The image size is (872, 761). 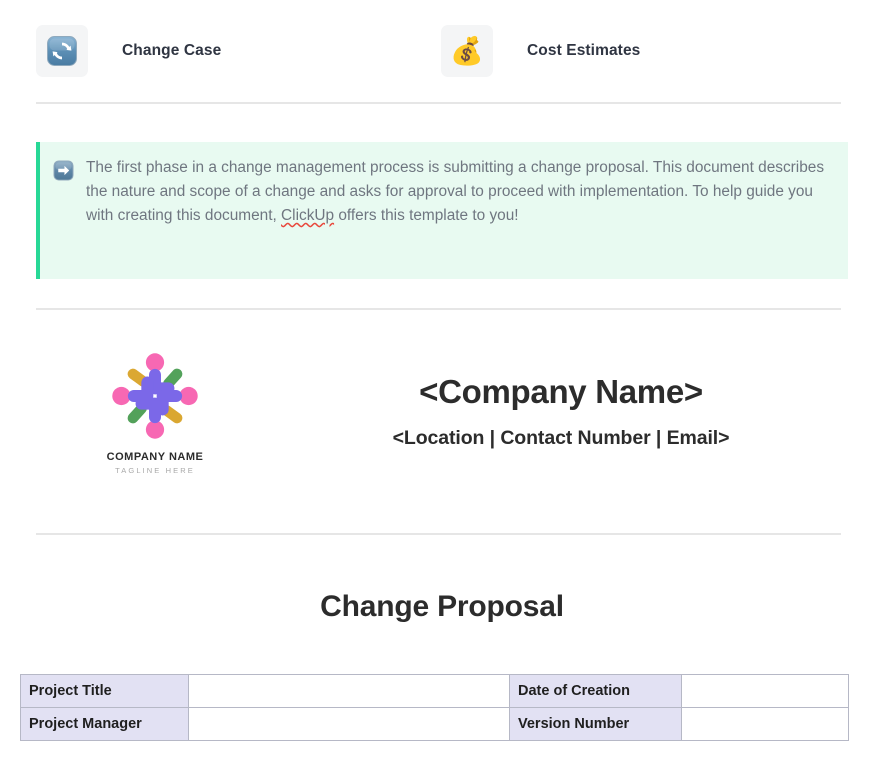 What do you see at coordinates (38, 210) in the screenshot?
I see `callout-accent-bar` at bounding box center [38, 210].